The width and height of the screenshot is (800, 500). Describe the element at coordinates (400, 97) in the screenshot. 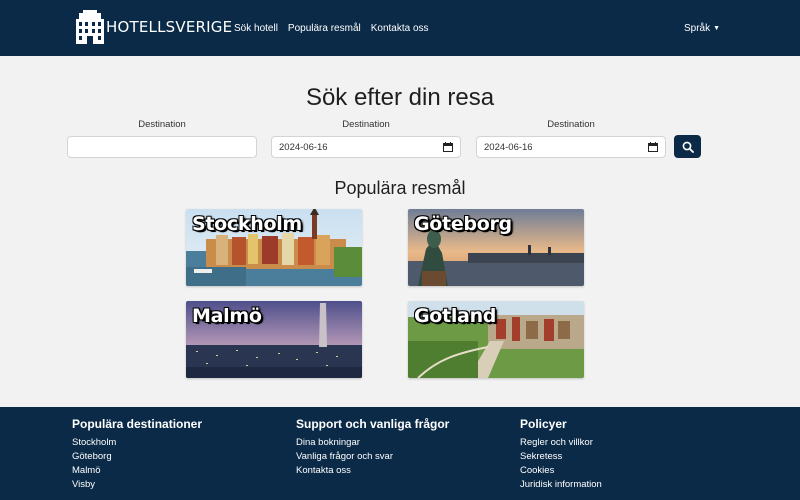

I see `search-title: Sök efter din resa` at that location.